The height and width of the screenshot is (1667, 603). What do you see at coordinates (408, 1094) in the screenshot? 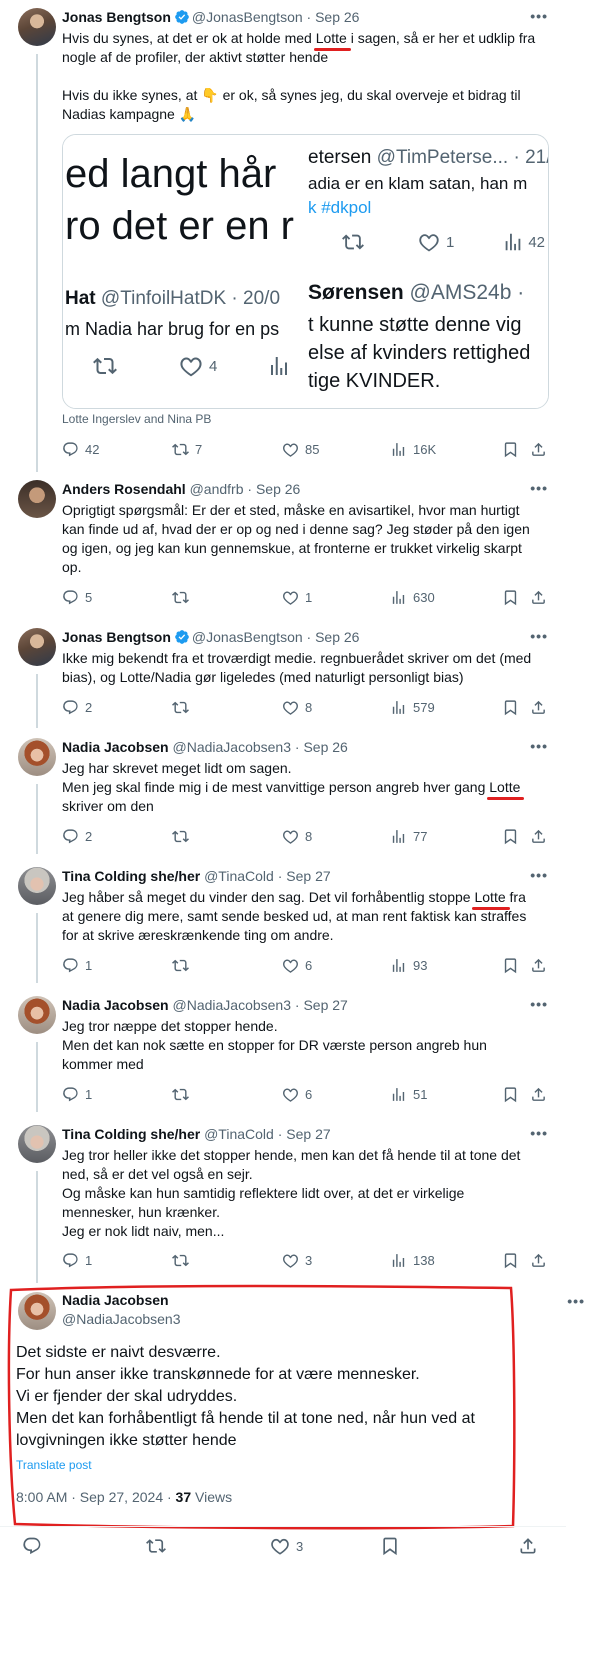
I see `views-button: 51` at bounding box center [408, 1094].